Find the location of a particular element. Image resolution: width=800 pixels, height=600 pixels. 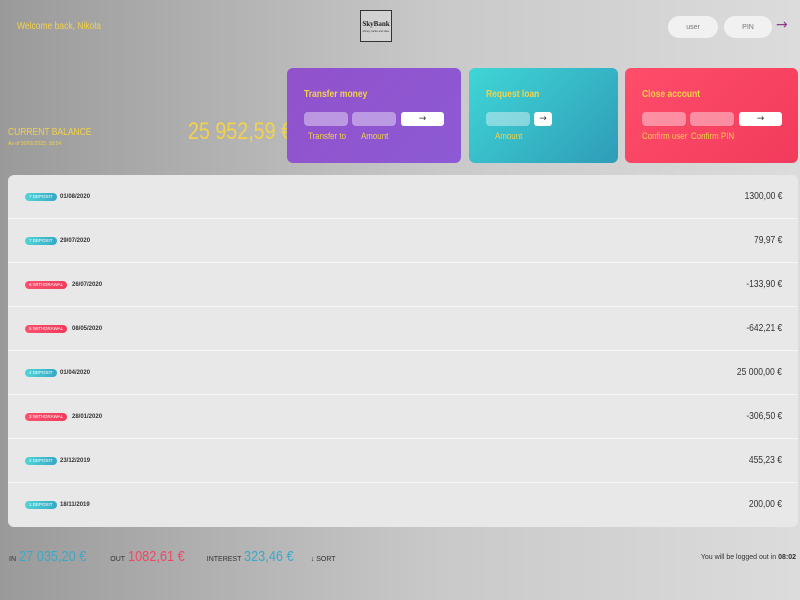

transfer-to-input is located at coordinates (326, 119).